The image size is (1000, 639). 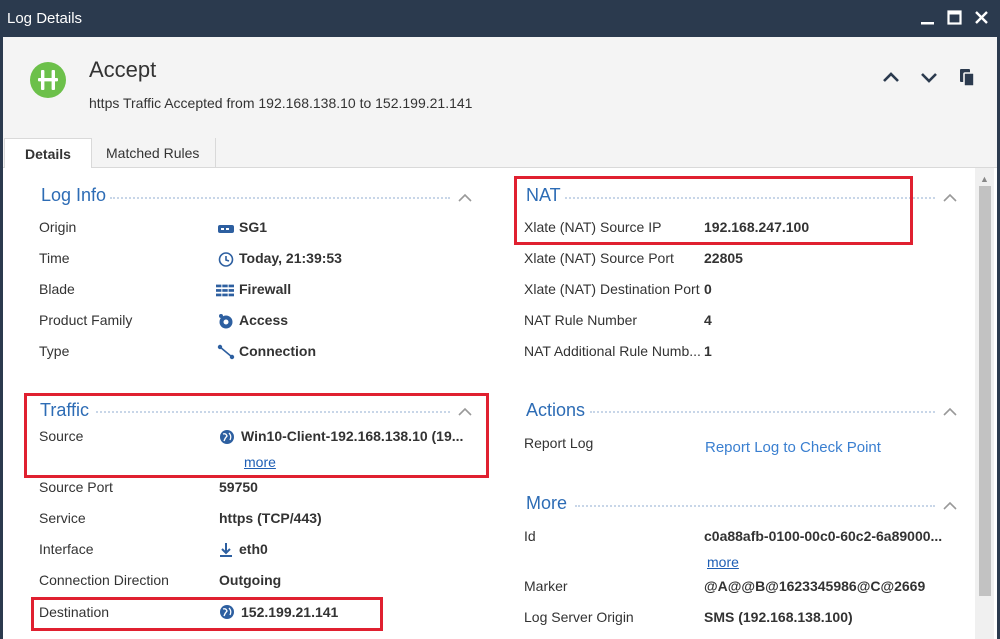 I want to click on minimize-icon, so click(x=928, y=18).